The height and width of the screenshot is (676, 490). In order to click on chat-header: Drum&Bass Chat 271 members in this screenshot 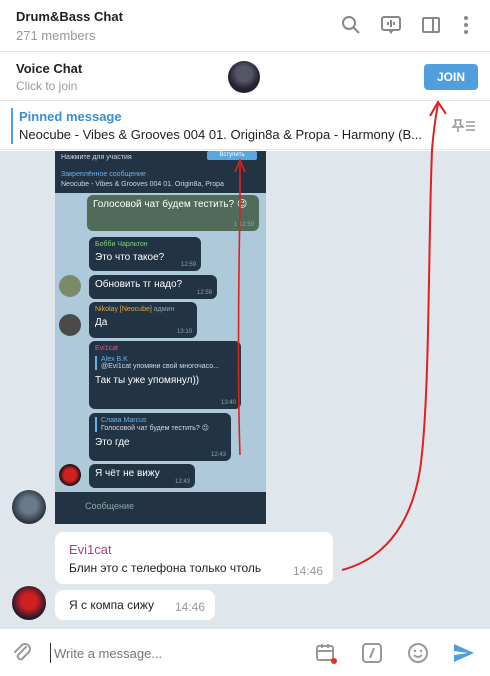, I will do `click(245, 26)`.